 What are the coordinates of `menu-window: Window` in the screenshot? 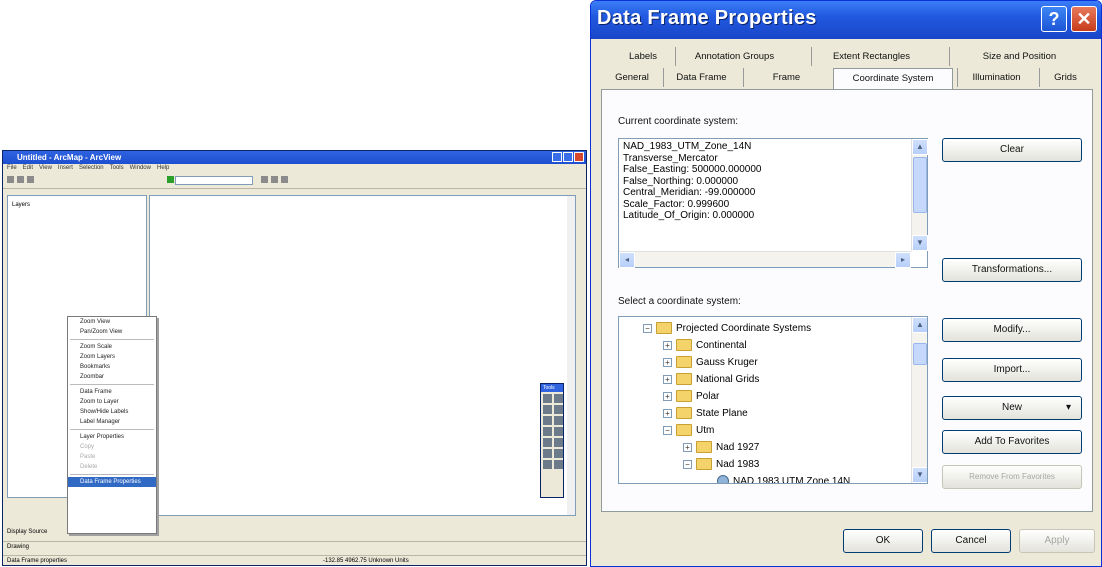 It's located at (140, 168).